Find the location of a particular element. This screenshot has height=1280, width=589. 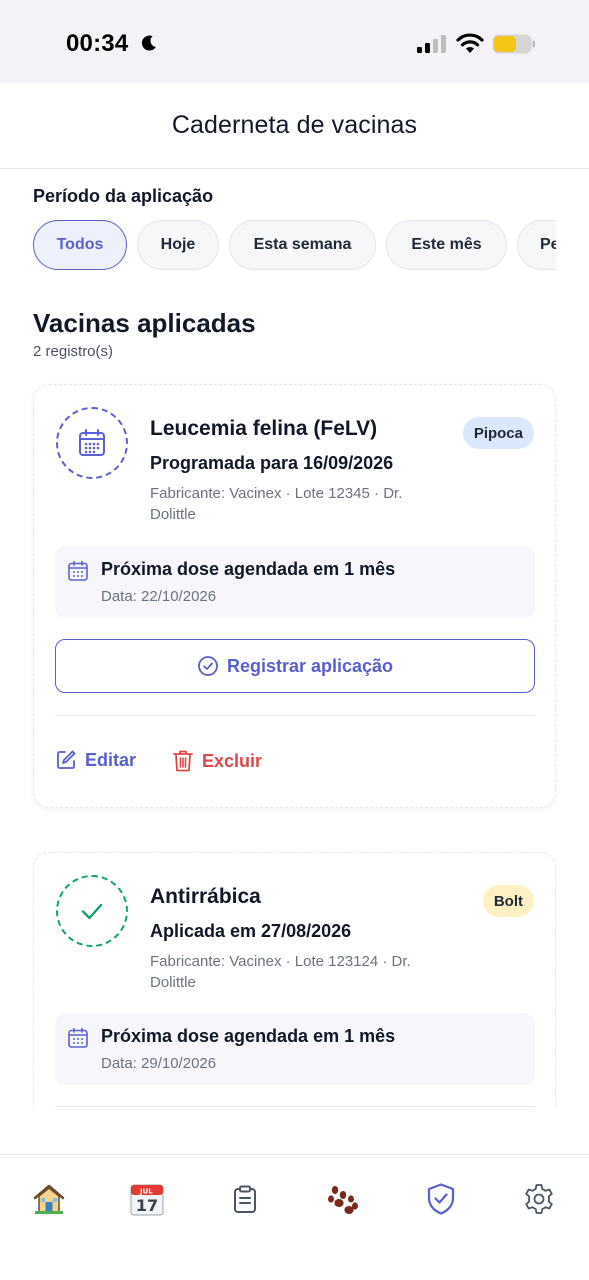

delete-label: Excluir is located at coordinates (232, 760).